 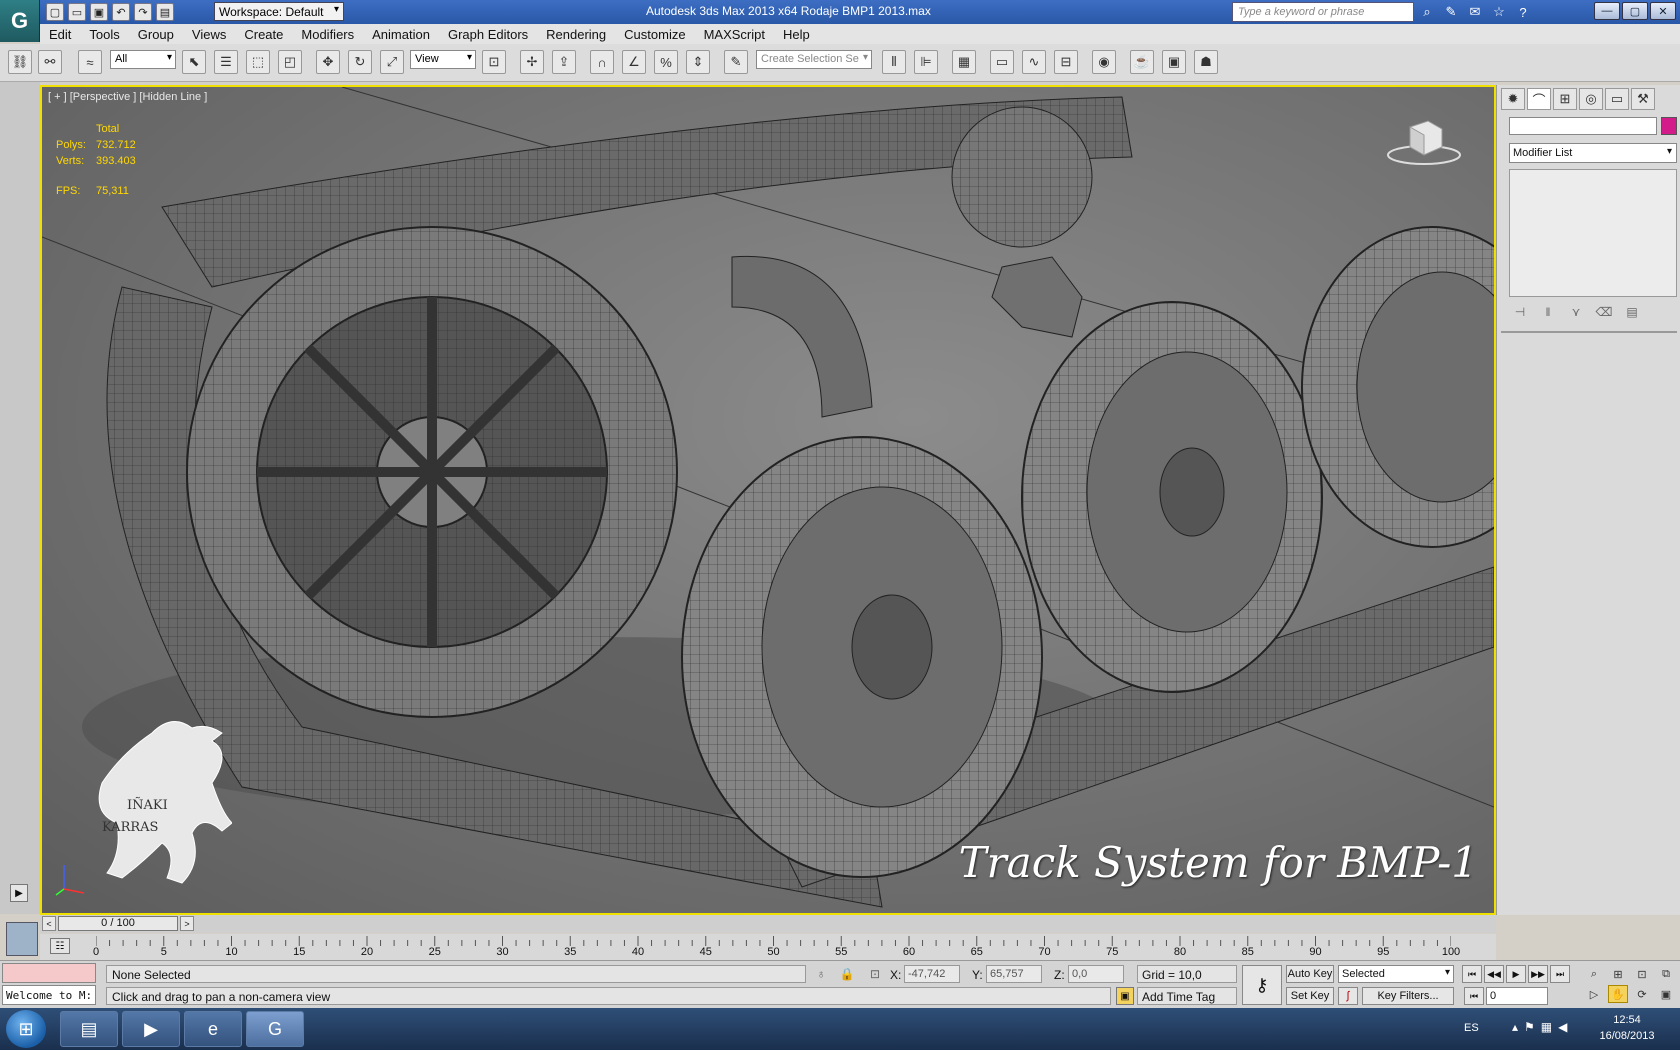 What do you see at coordinates (443, 59) in the screenshot?
I see `reference-coordinate-dropdown: View` at bounding box center [443, 59].